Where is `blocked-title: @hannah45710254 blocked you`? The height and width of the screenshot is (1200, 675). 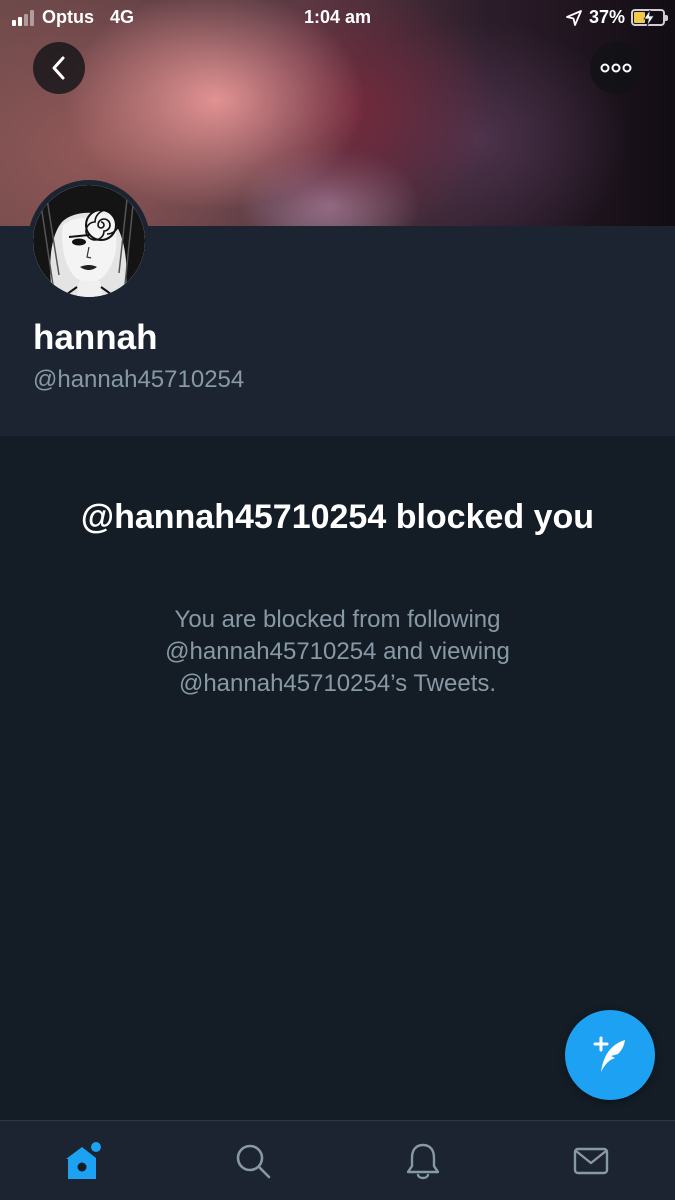
blocked-title: @hannah45710254 blocked you is located at coordinates (337, 517).